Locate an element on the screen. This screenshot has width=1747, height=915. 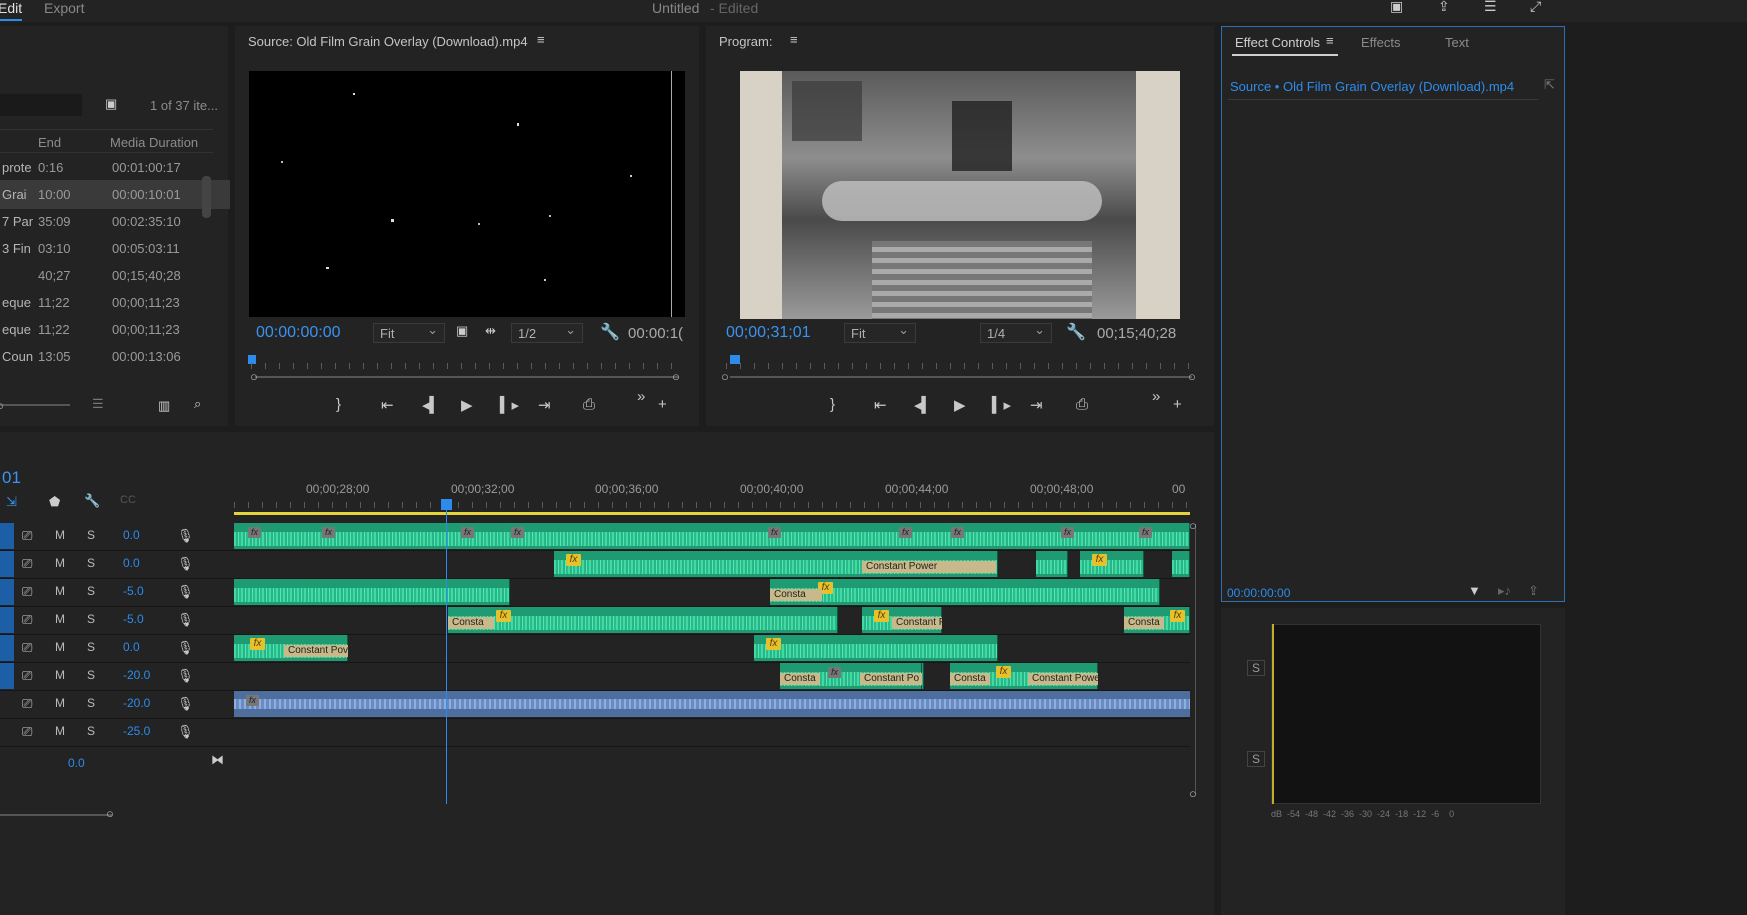
source-fit-dropdown: Fit is located at coordinates (409, 332).